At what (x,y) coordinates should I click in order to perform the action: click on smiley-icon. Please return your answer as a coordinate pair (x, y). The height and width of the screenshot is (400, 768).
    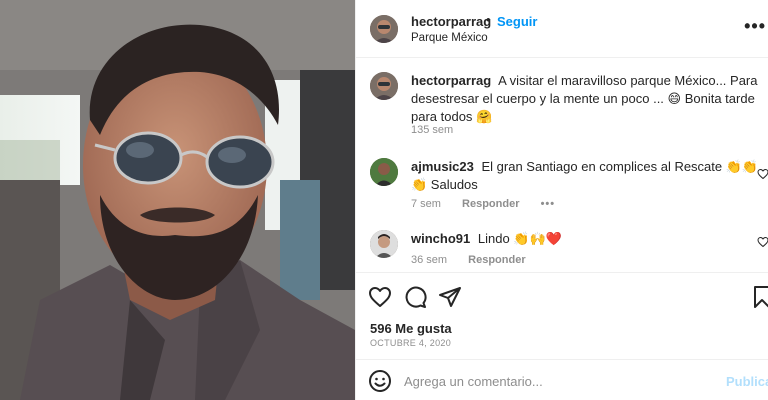
    Looking at the image, I should click on (380, 381).